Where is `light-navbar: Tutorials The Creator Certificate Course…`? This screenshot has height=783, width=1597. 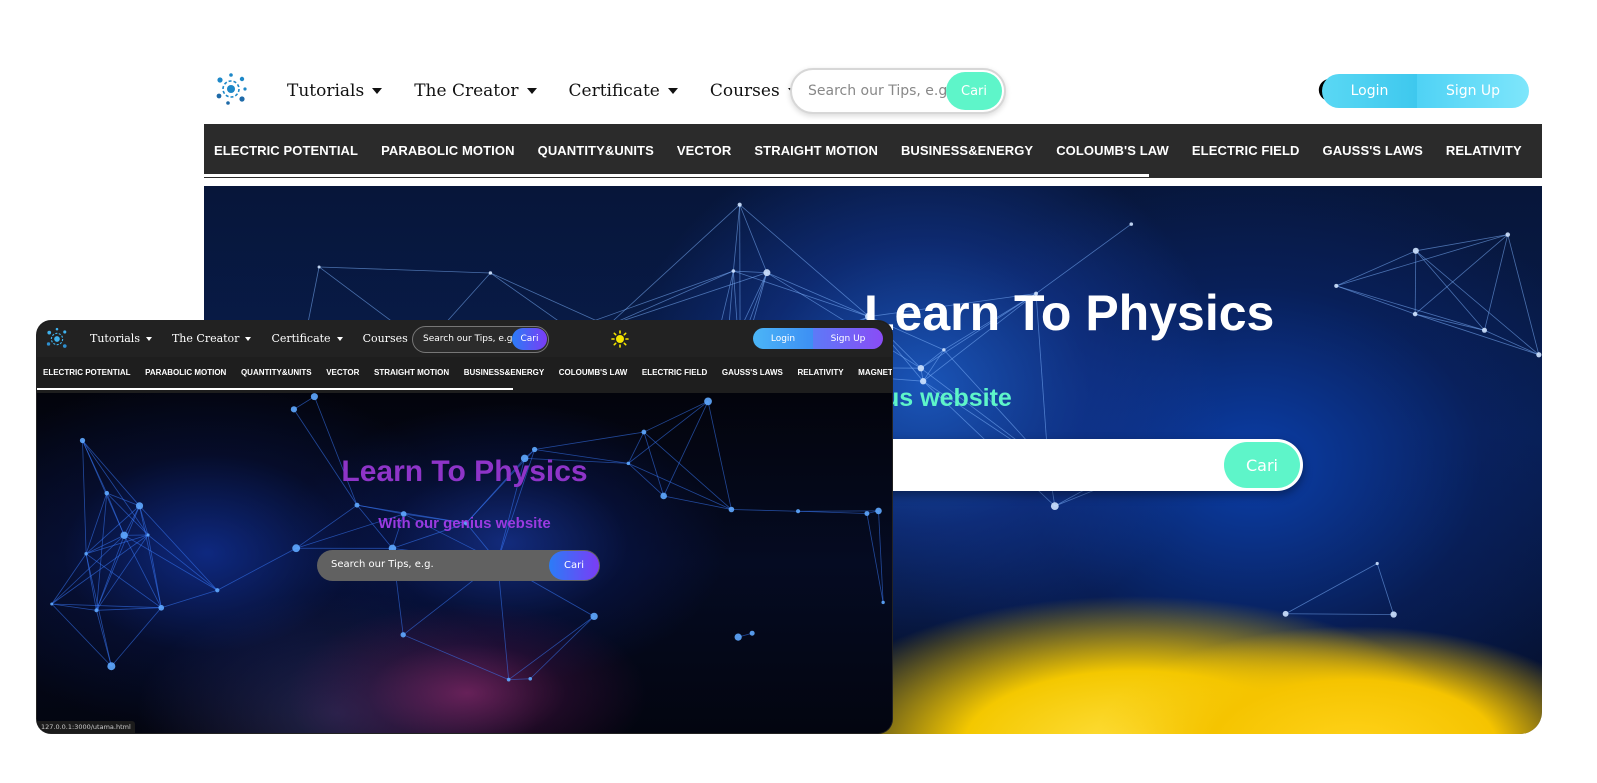 light-navbar: Tutorials The Creator Certificate Course… is located at coordinates (873, 91).